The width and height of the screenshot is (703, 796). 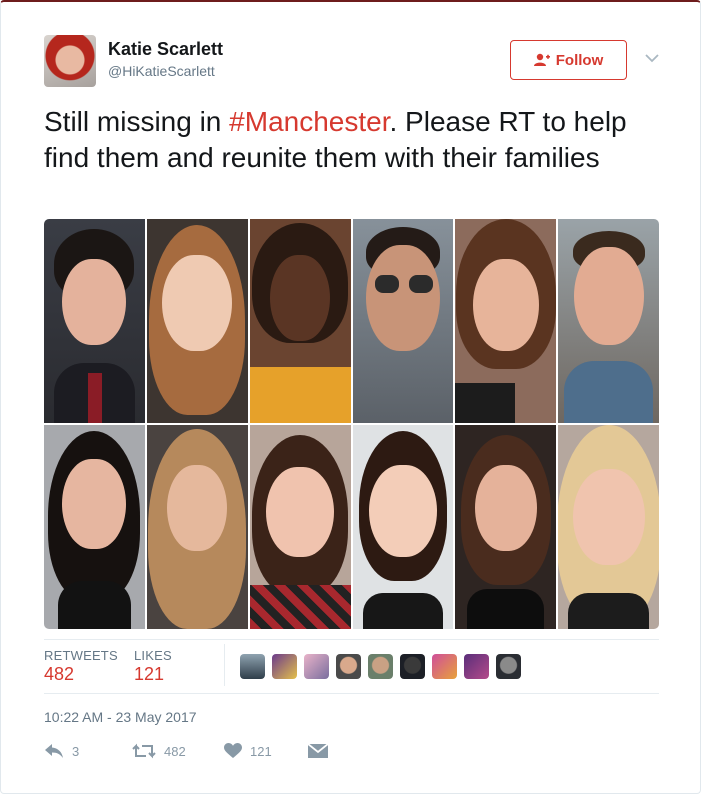 I want to click on like-button: 121, so click(x=248, y=751).